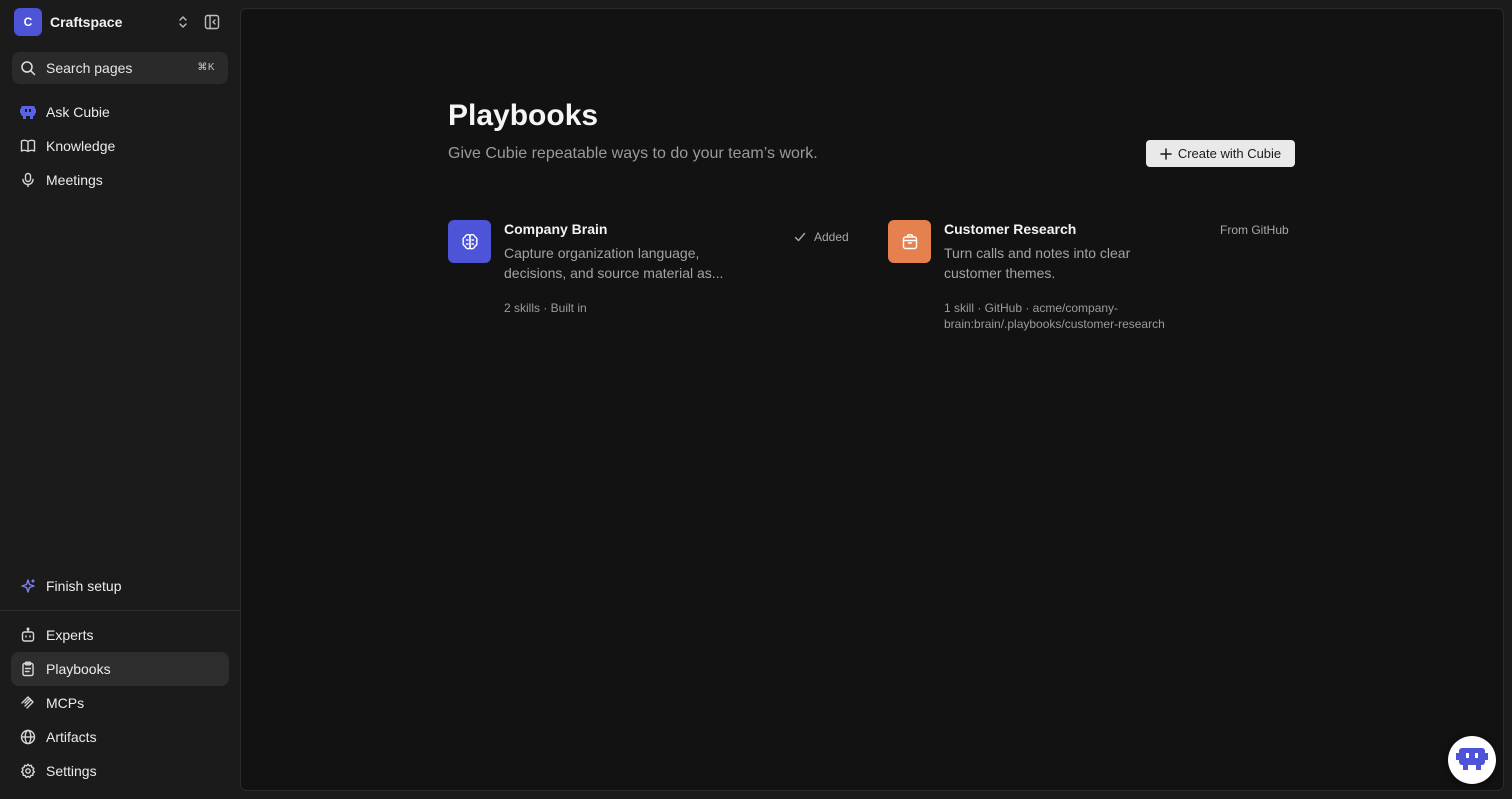 Image resolution: width=1512 pixels, height=799 pixels. What do you see at coordinates (1229, 153) in the screenshot?
I see `create-button-label: Create with Cubie` at bounding box center [1229, 153].